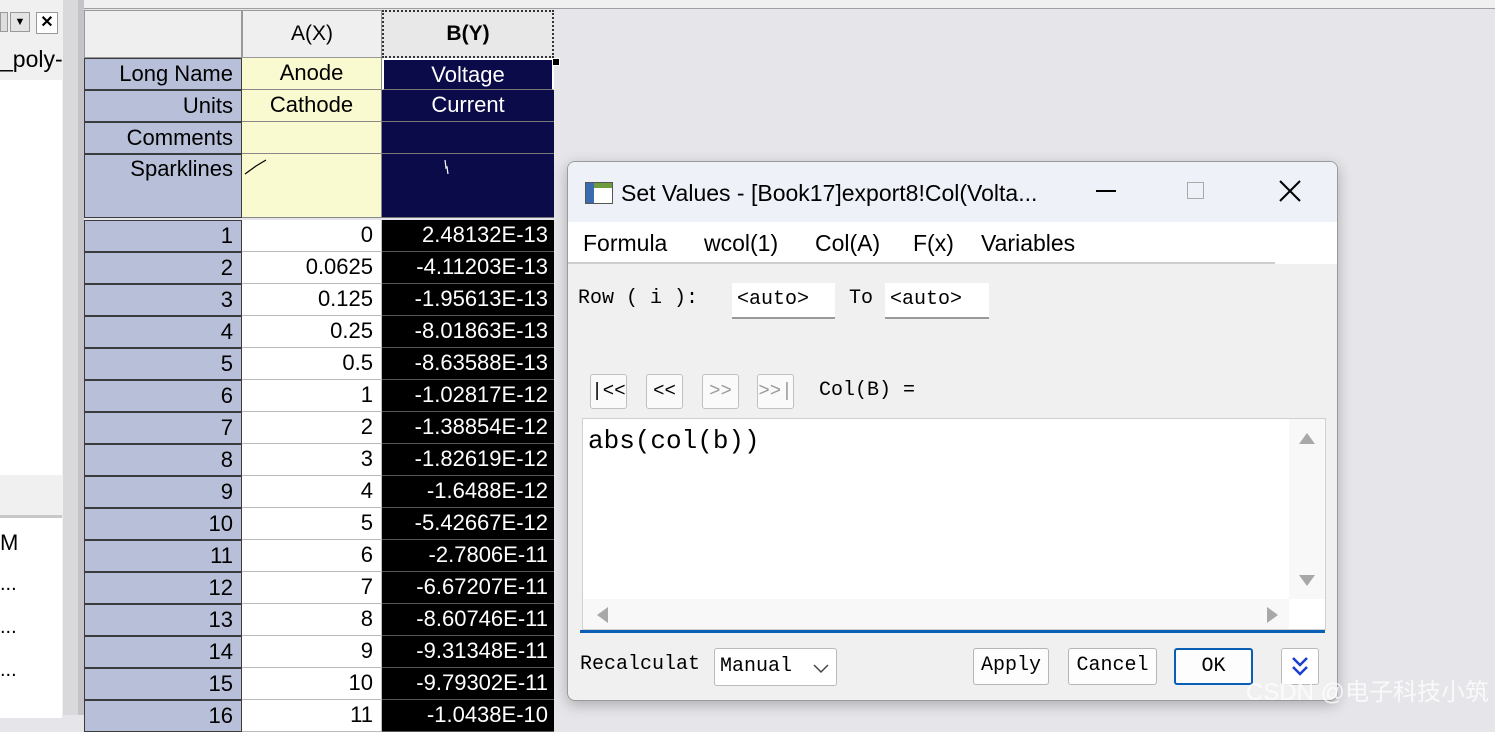  Describe the element at coordinates (70, 357) in the screenshot. I see `panel-splitter` at that location.